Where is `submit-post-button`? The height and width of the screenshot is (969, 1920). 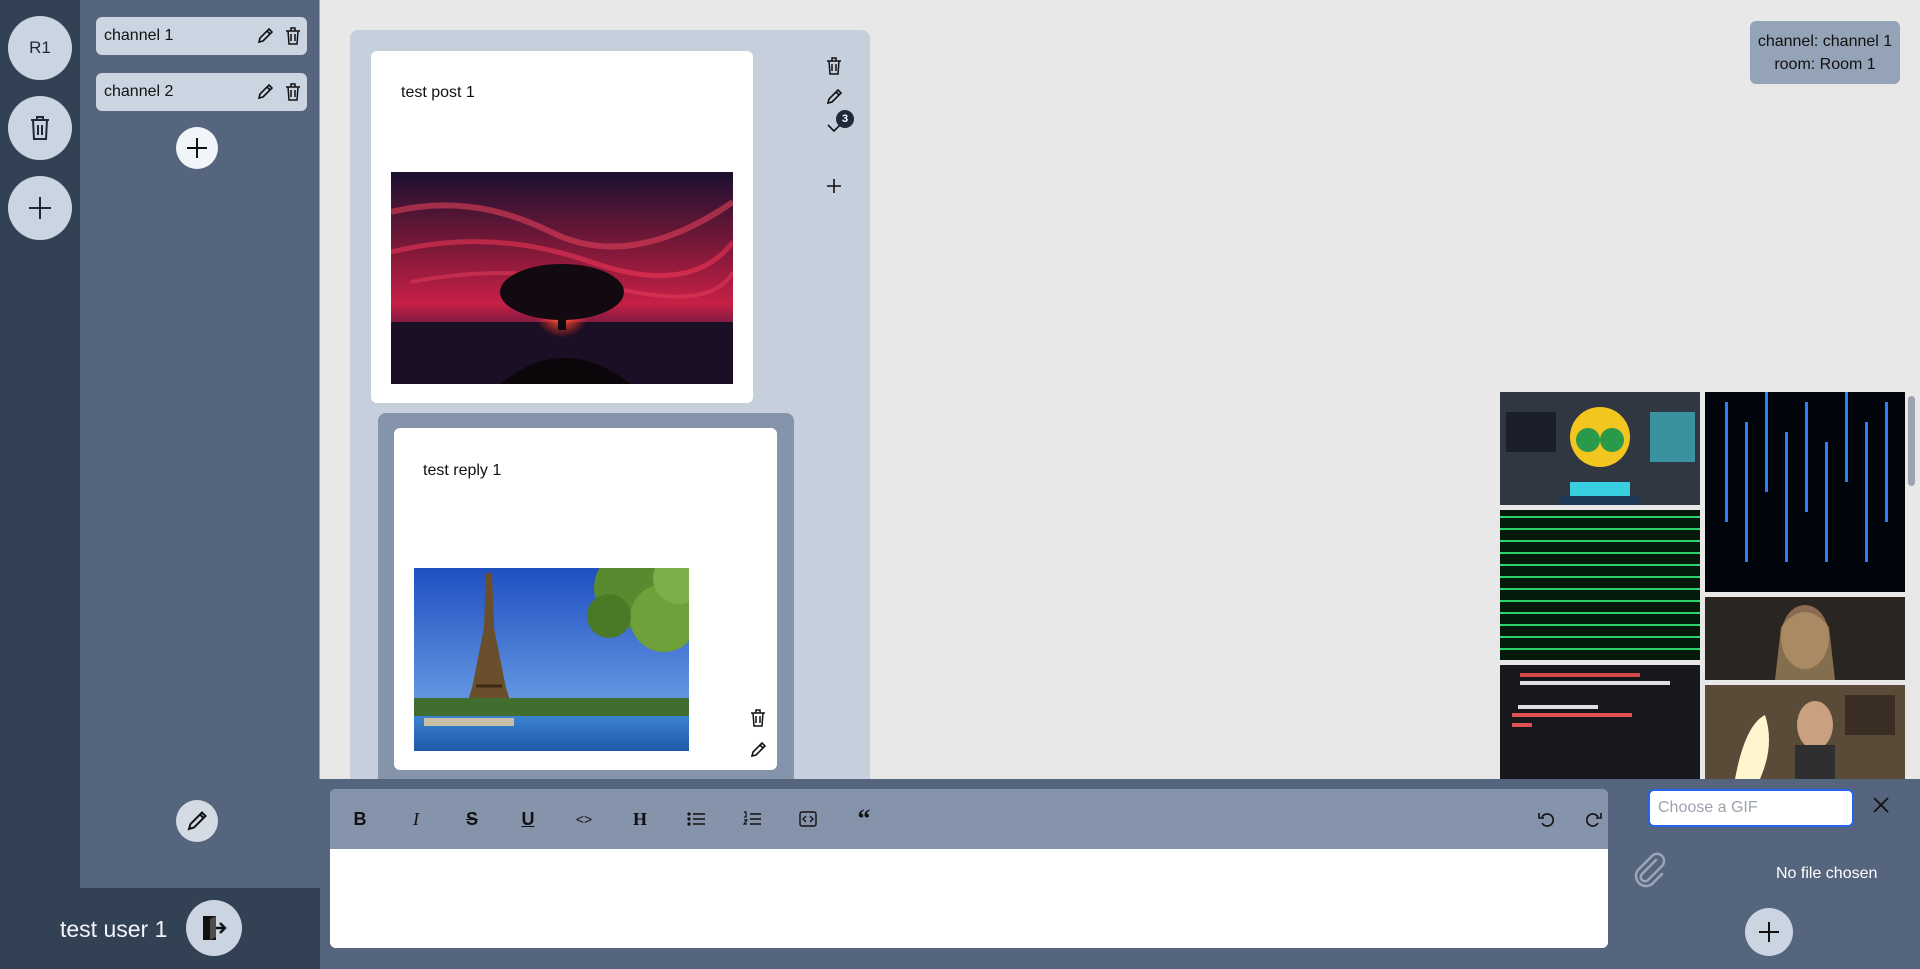
submit-post-button is located at coordinates (1769, 932).